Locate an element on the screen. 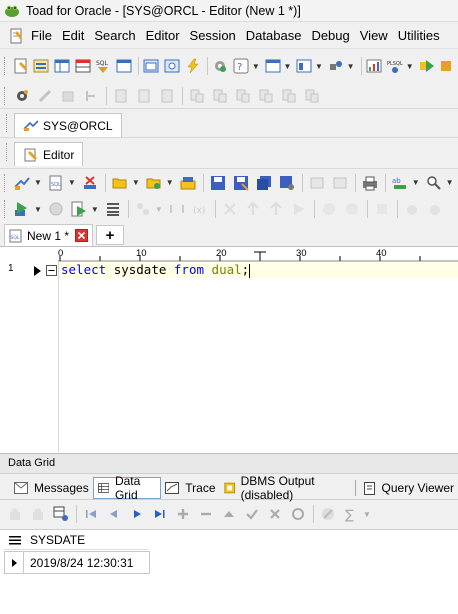 This screenshot has height=614, width=458. toolbox-icon is located at coordinates (304, 66).